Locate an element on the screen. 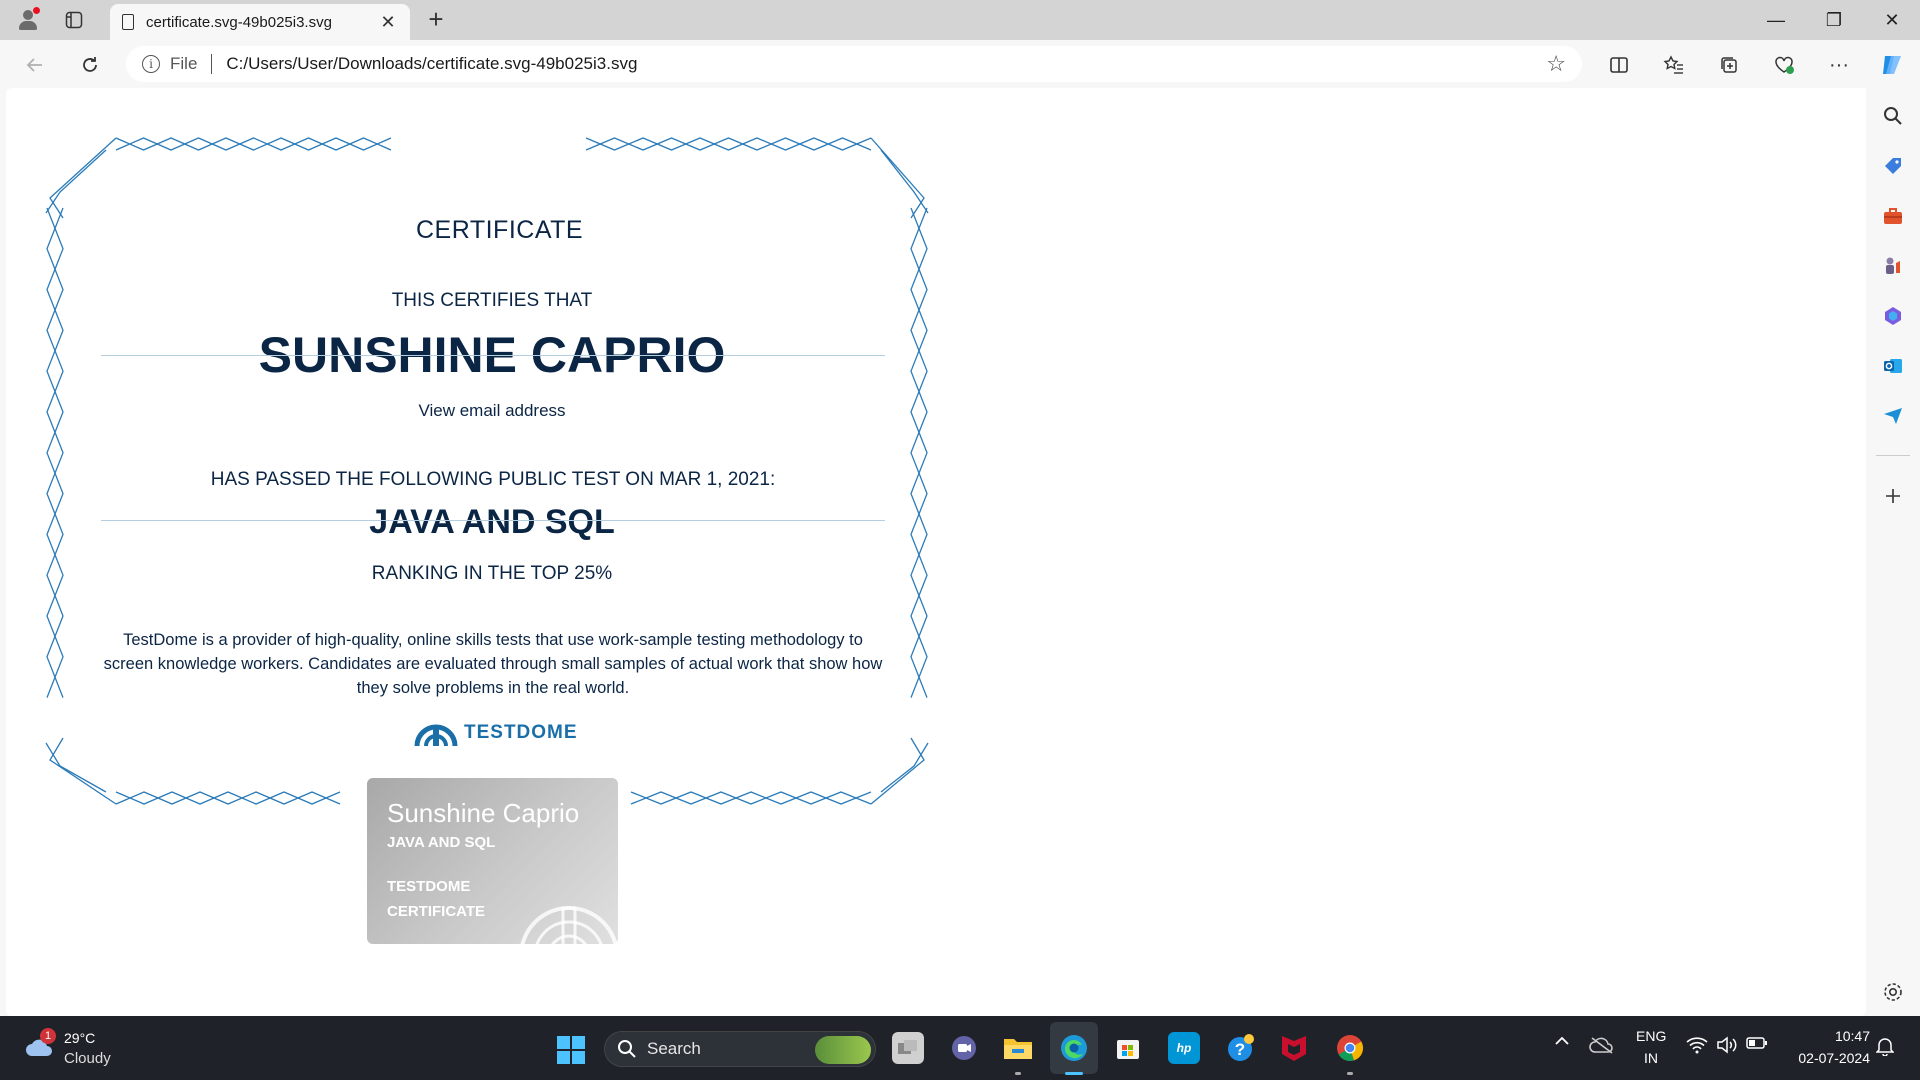 Image resolution: width=1920 pixels, height=1080 pixels. tab-certificate: certificate.svg-49b025i3.svg ✕ is located at coordinates (260, 22).